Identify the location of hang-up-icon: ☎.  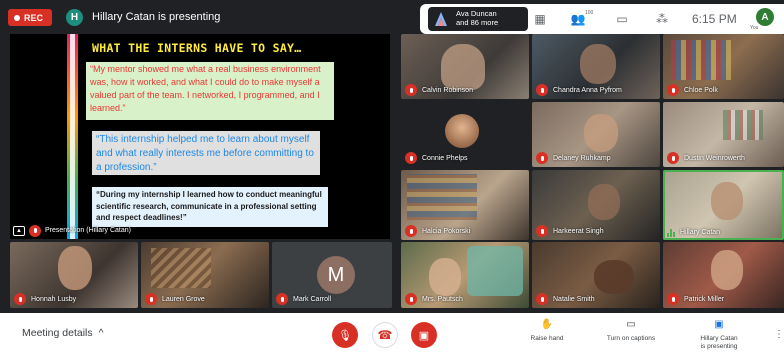
(385, 335).